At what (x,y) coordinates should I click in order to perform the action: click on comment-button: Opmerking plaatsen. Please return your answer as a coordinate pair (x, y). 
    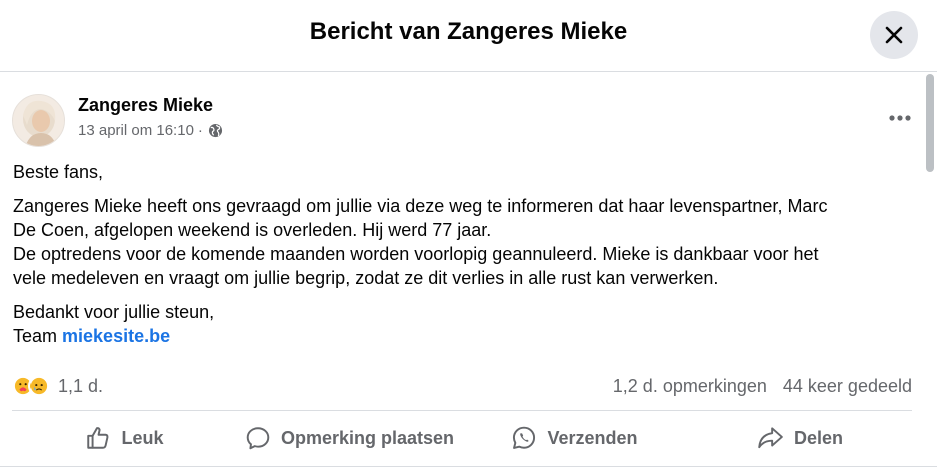
    Looking at the image, I should click on (349, 438).